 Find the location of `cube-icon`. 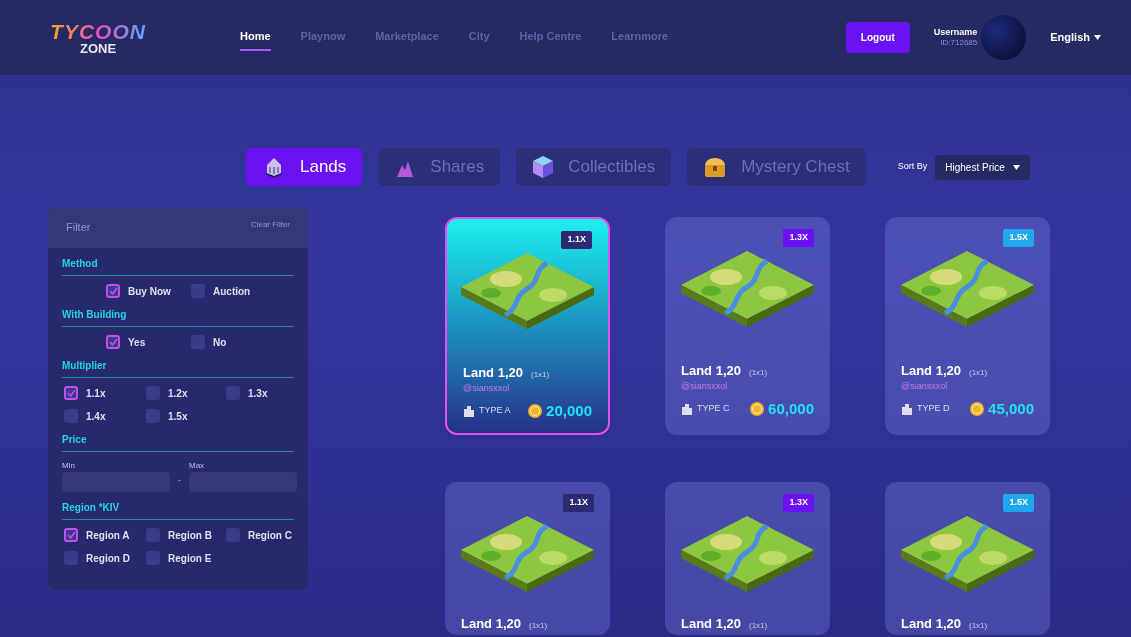

cube-icon is located at coordinates (543, 167).